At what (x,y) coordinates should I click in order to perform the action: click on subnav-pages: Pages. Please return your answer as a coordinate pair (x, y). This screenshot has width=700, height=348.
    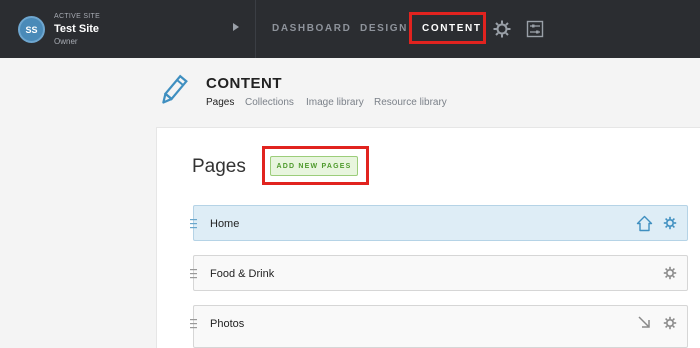
    Looking at the image, I should click on (220, 102).